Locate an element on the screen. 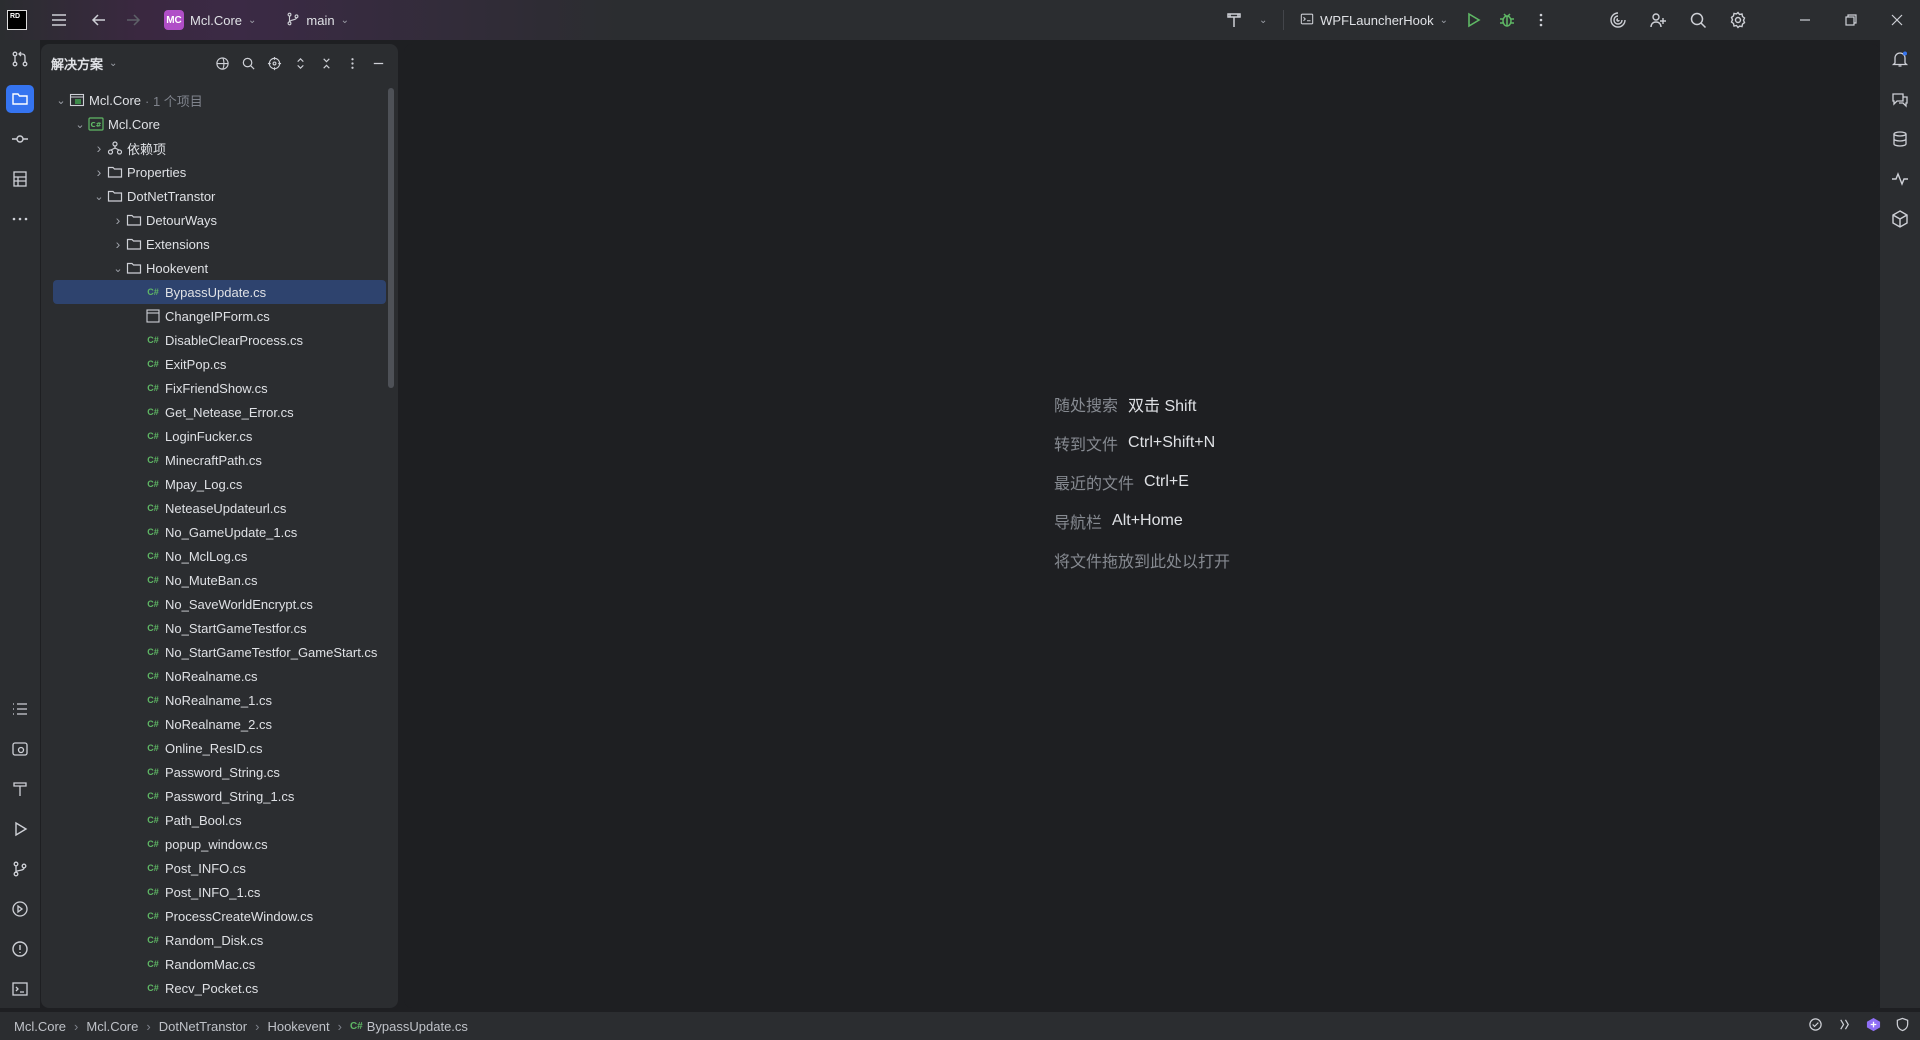 This screenshot has height=1040, width=1920. build-hammer-icon is located at coordinates (1234, 20).